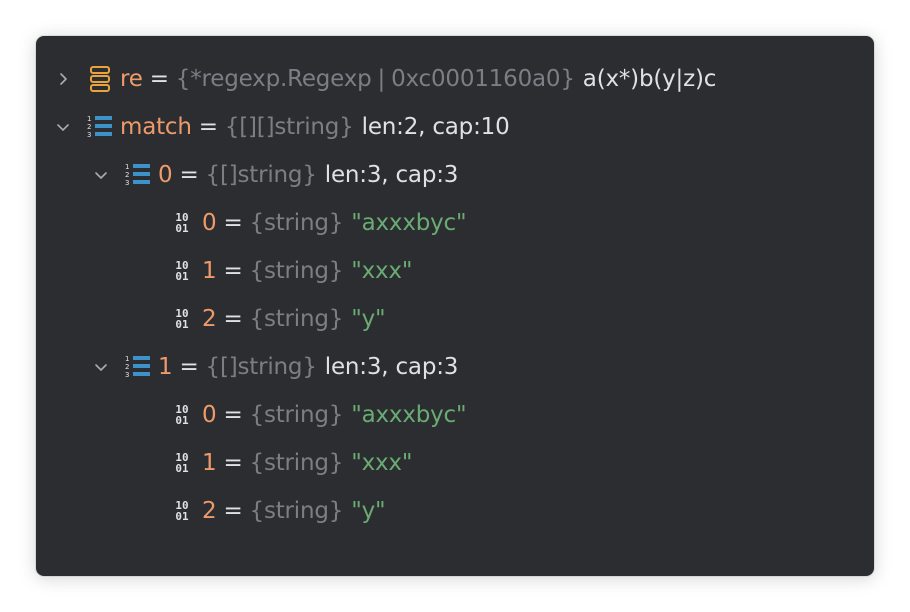 Image resolution: width=910 pixels, height=612 pixels. What do you see at coordinates (156, 127) in the screenshot?
I see `variable-name: match` at bounding box center [156, 127].